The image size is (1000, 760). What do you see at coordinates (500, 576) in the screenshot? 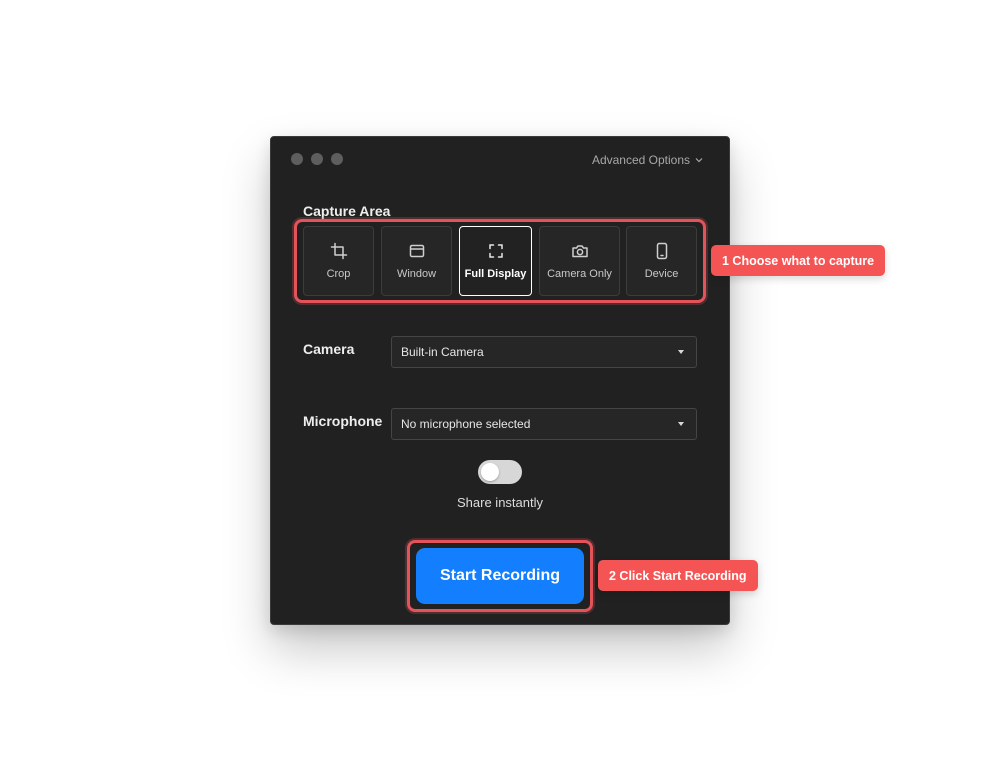
I see `start-recording-button: Start Recording` at bounding box center [500, 576].